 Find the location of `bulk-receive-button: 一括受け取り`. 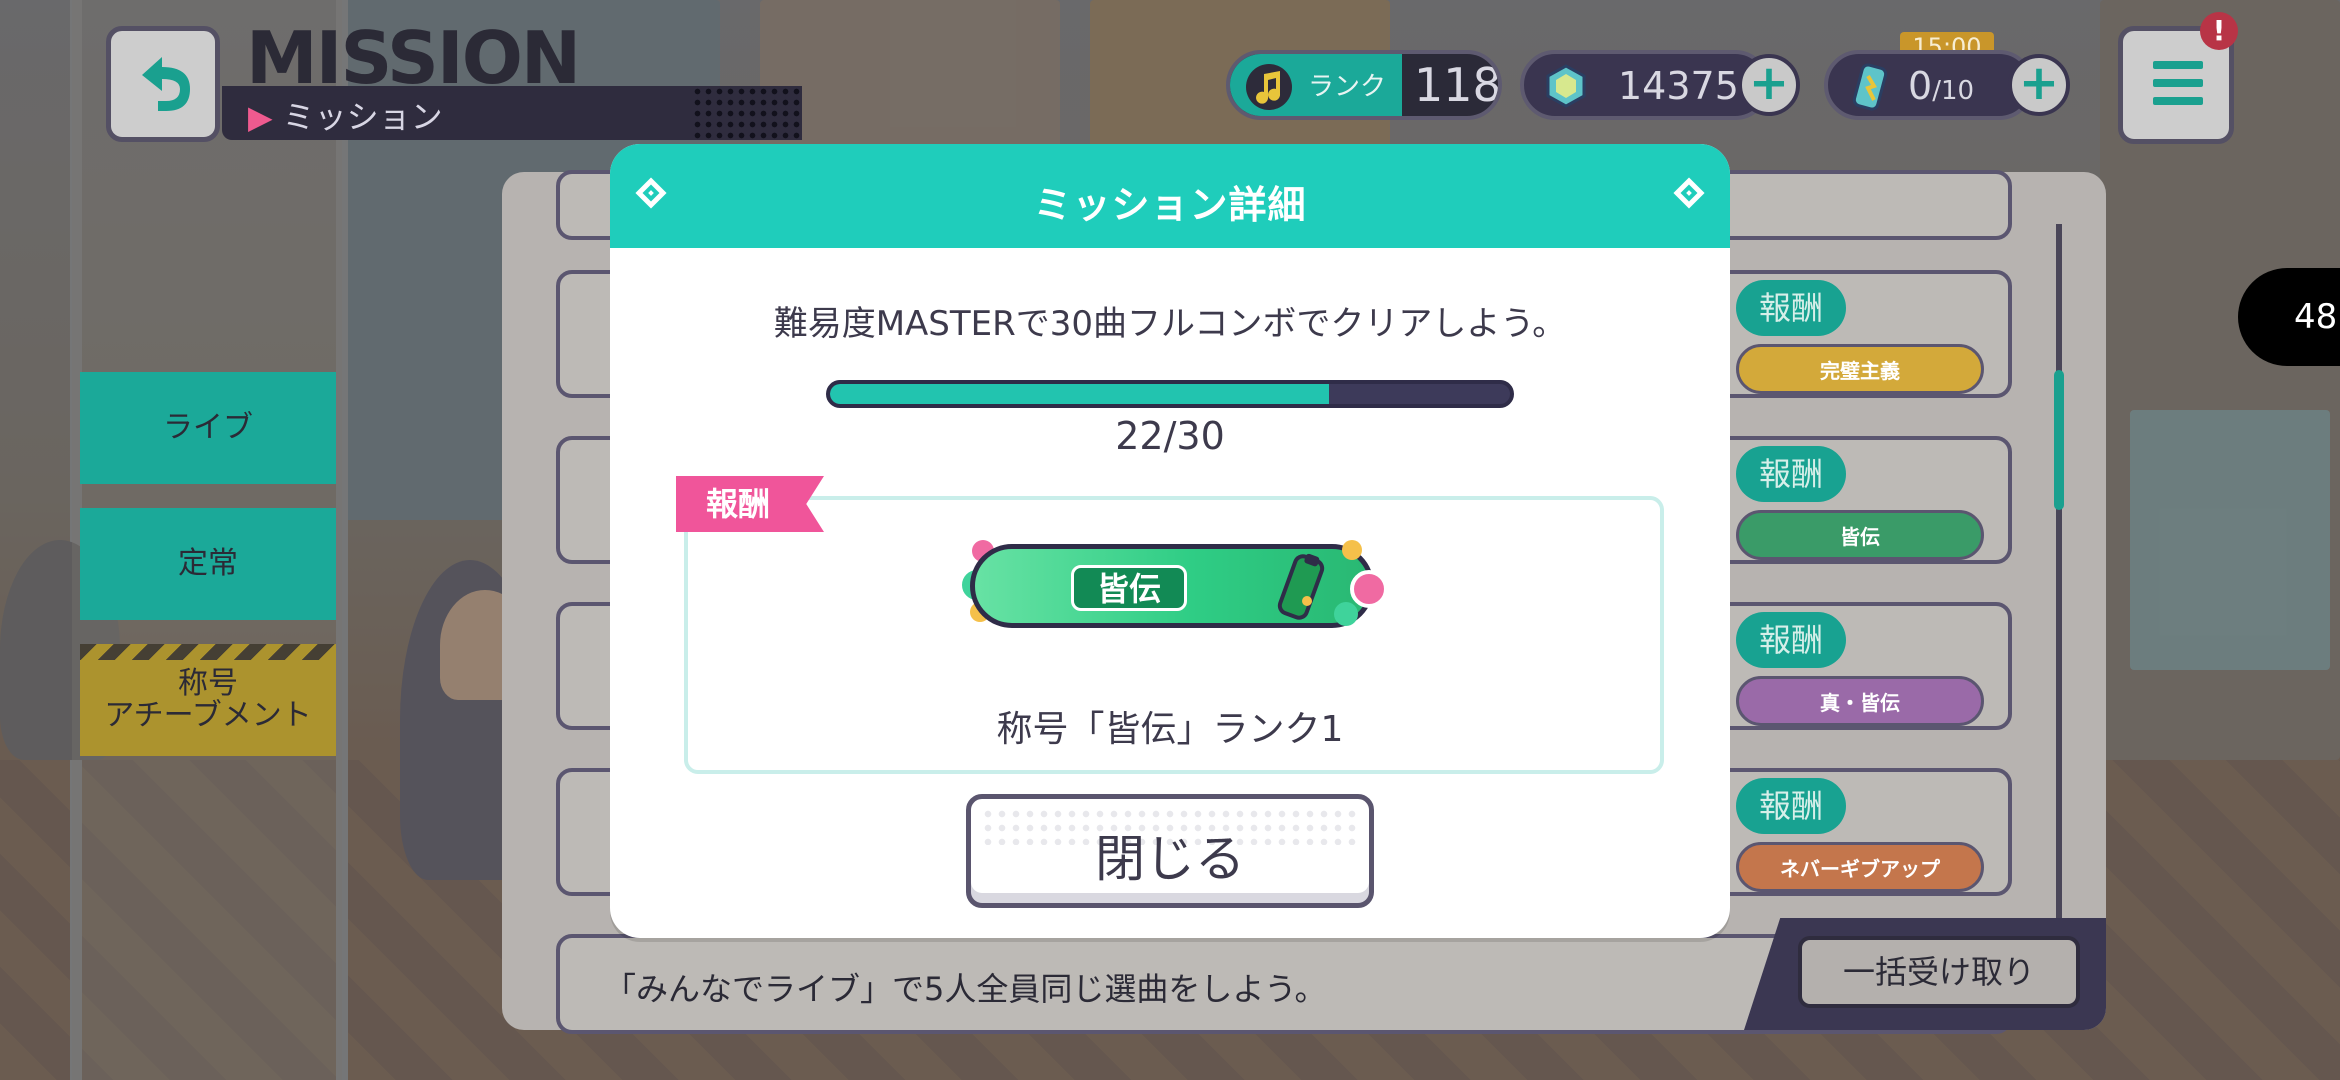

bulk-receive-button: 一括受け取り is located at coordinates (1939, 972).